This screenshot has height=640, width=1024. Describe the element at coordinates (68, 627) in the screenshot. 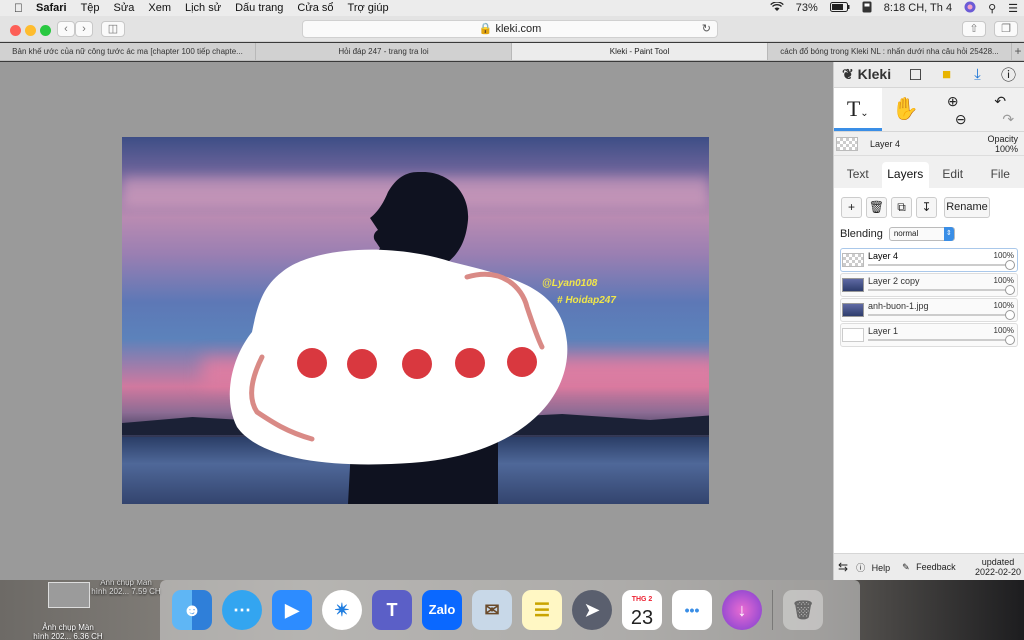

I see `file-name: Ảnh chụp Màn` at that location.